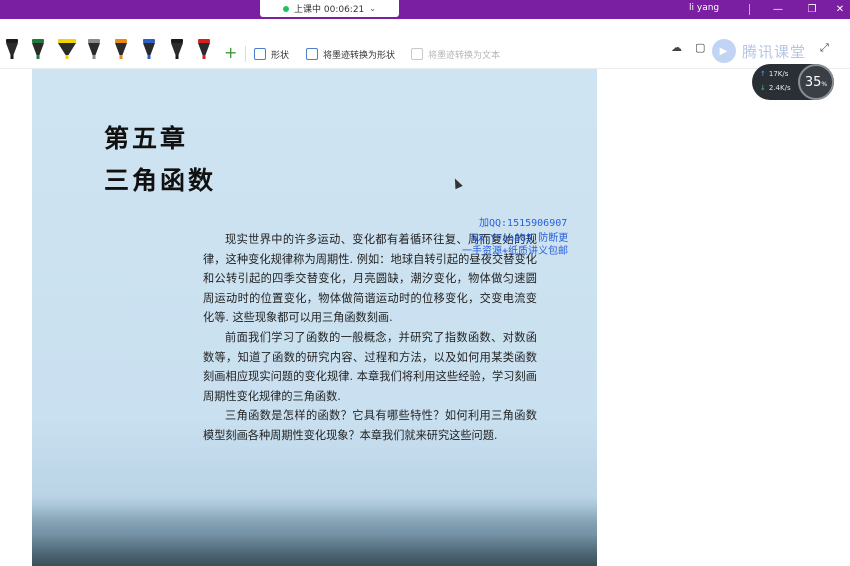 The height and width of the screenshot is (566, 850). Describe the element at coordinates (704, 8) in the screenshot. I see `username: li yang` at that location.